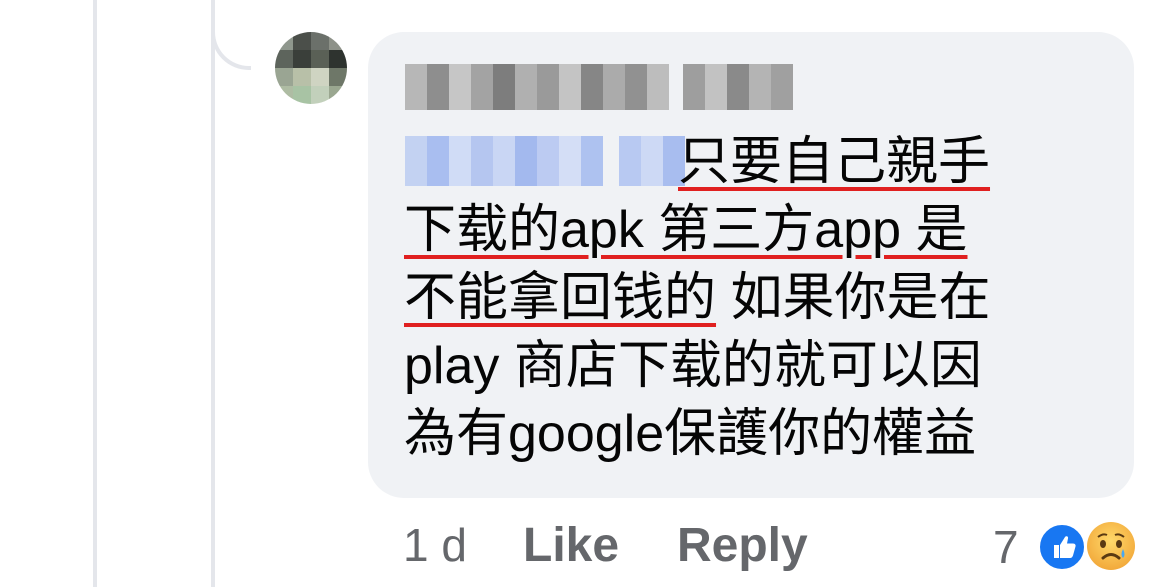 This screenshot has width=1170, height=587. What do you see at coordinates (599, 87) in the screenshot?
I see `author-name-redacted` at bounding box center [599, 87].